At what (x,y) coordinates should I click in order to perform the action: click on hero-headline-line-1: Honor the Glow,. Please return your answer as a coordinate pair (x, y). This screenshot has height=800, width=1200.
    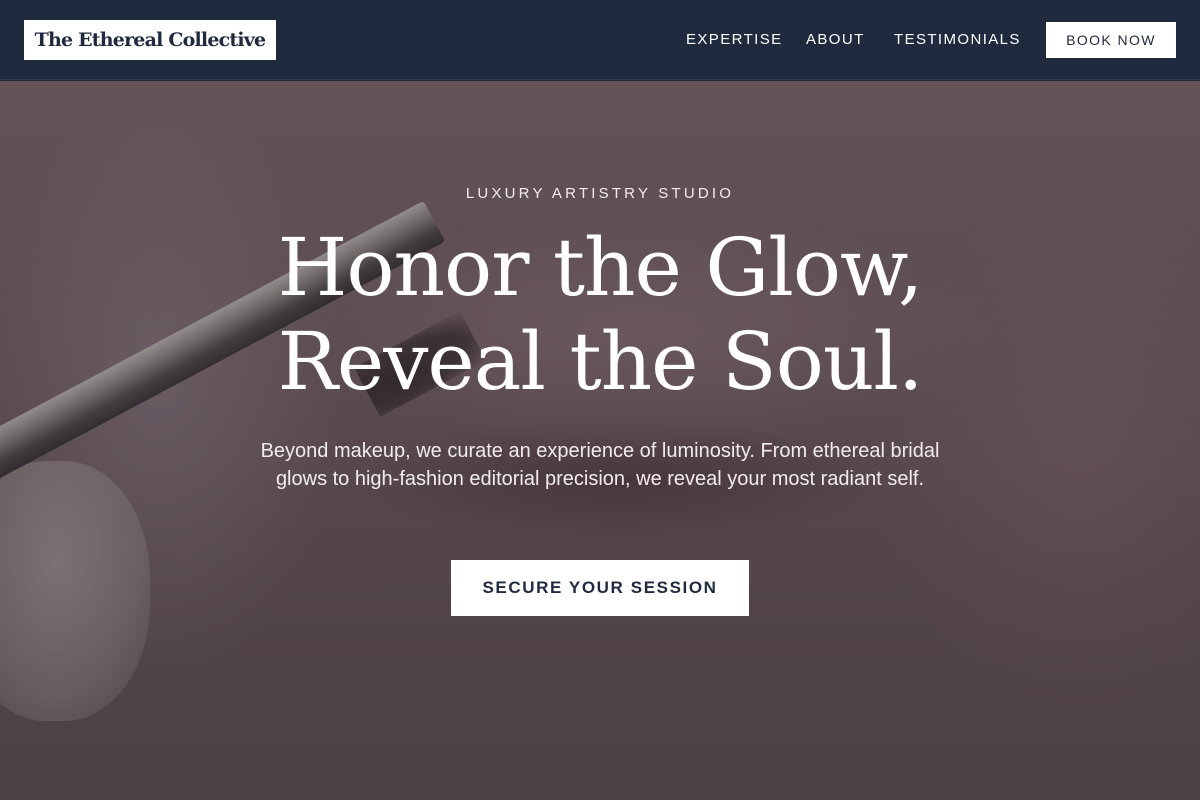
    Looking at the image, I should click on (600, 267).